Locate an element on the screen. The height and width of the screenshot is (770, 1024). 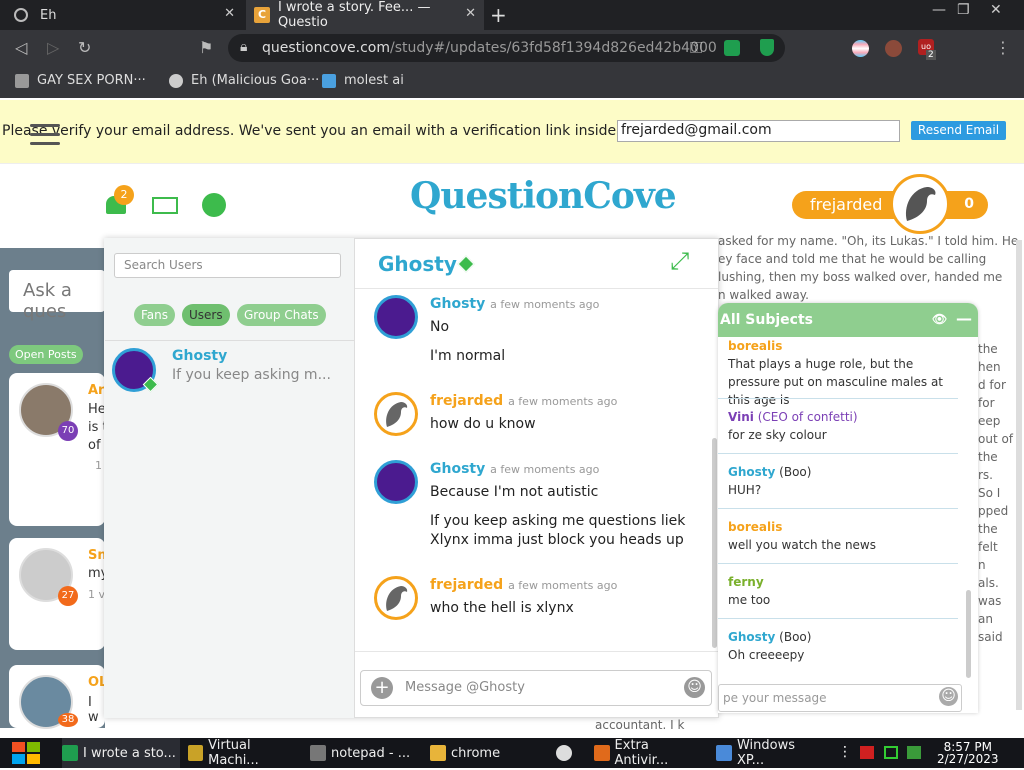
add-attachment-icon: + is located at coordinates (382, 688).